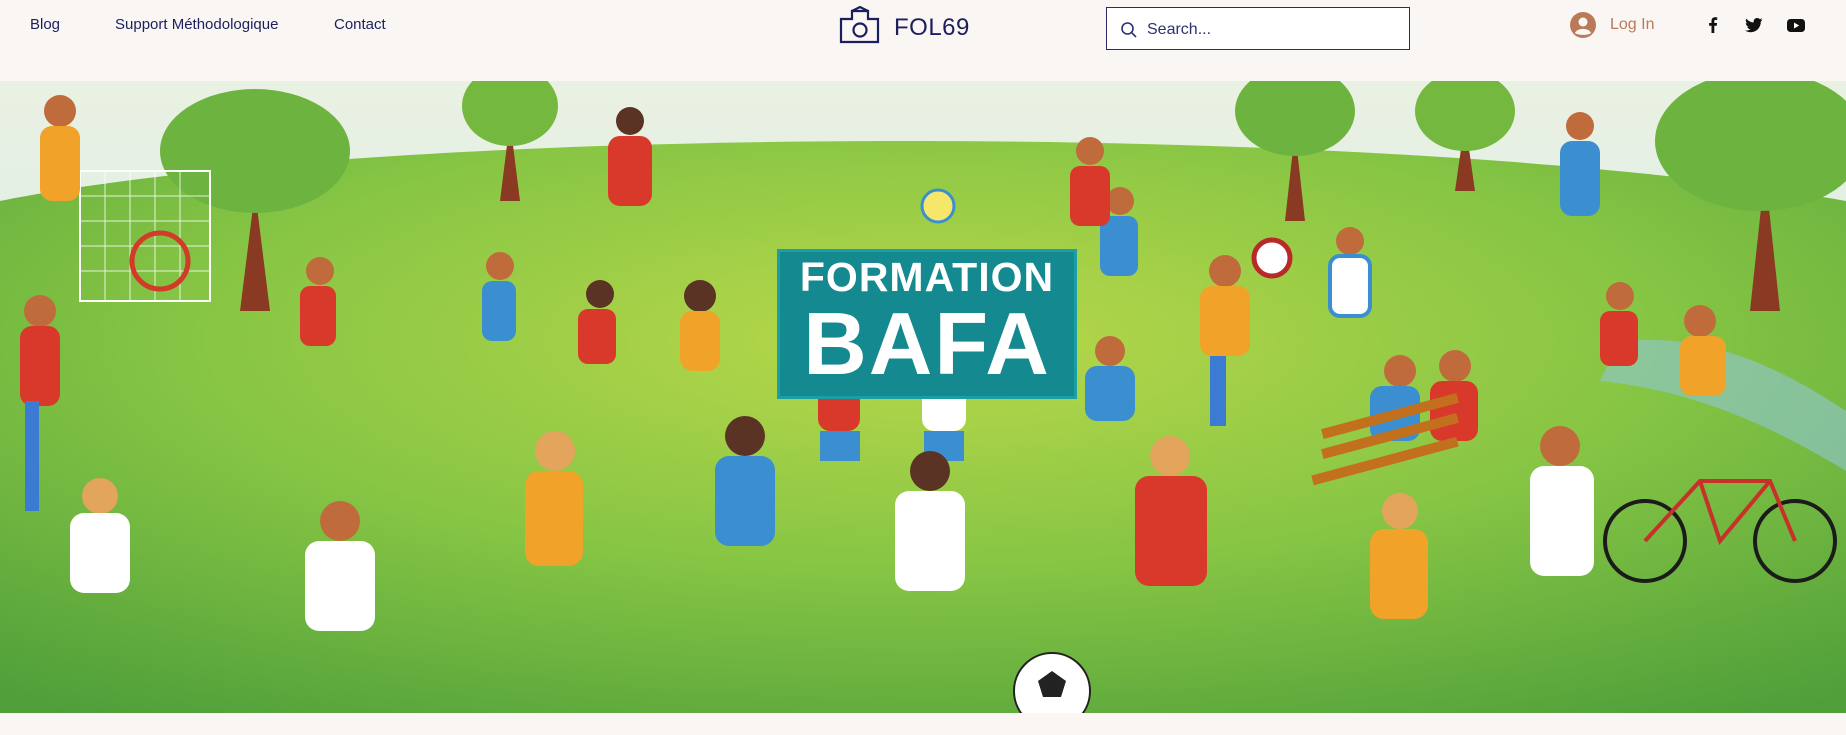  I want to click on hero-title: FORMATION BAFA, so click(927, 324).